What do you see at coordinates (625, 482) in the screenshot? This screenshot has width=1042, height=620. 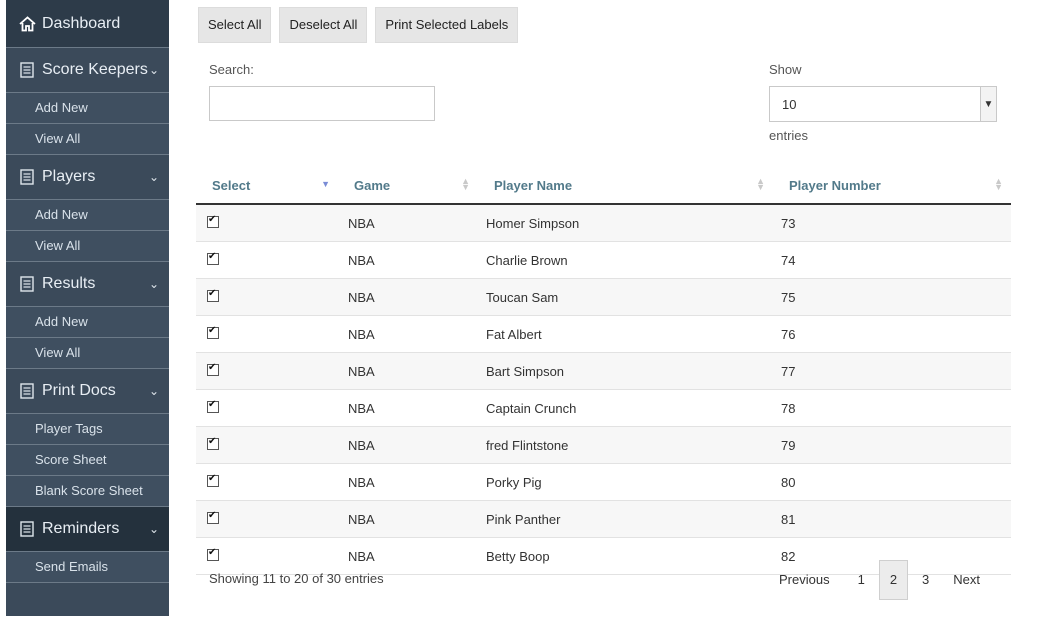 I see `player-name-cell: Porky Pig` at bounding box center [625, 482].